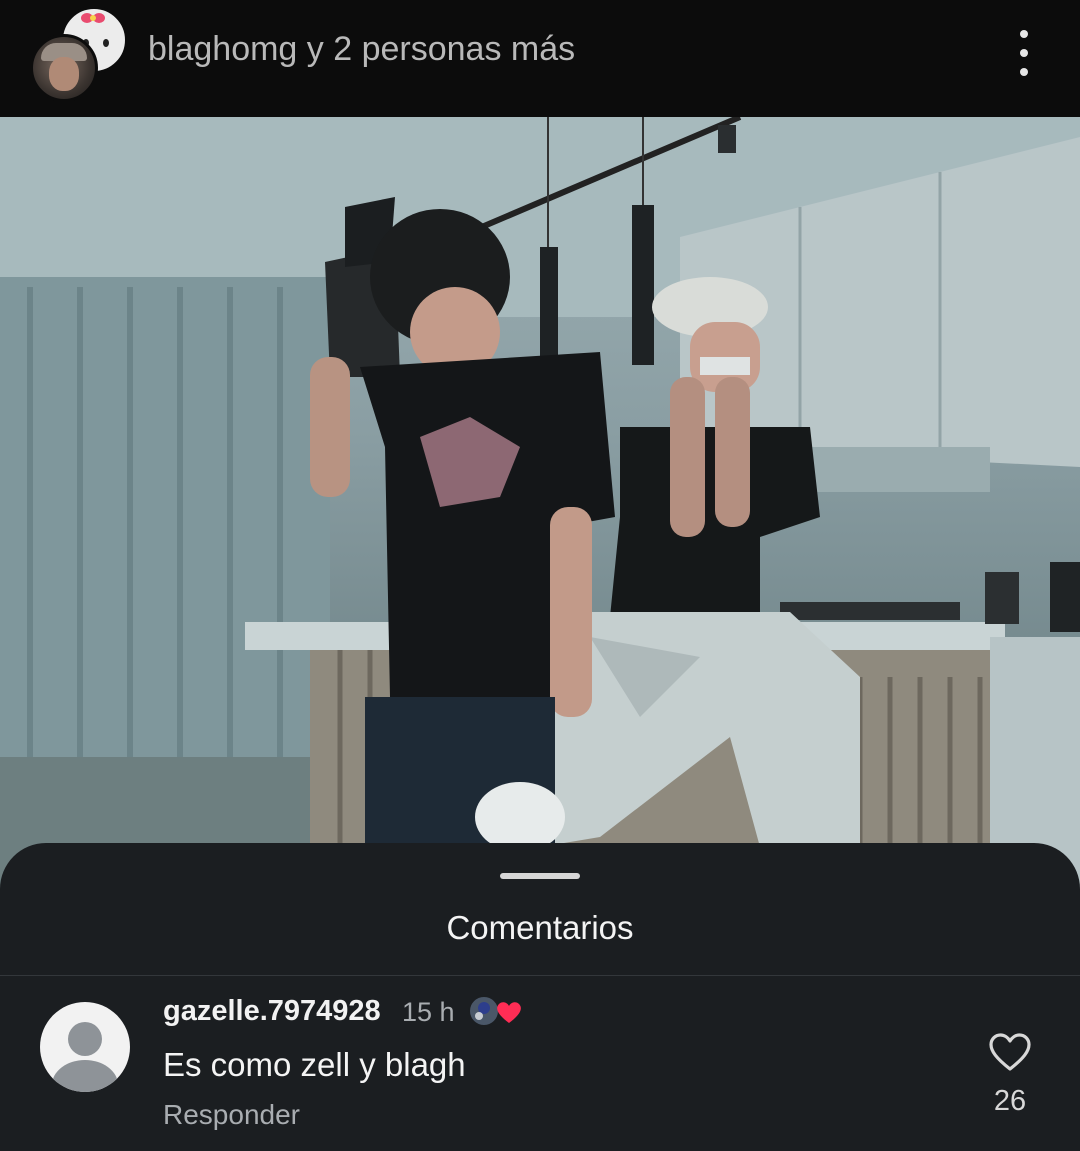  Describe the element at coordinates (540, 876) in the screenshot. I see `drag-handle` at that location.